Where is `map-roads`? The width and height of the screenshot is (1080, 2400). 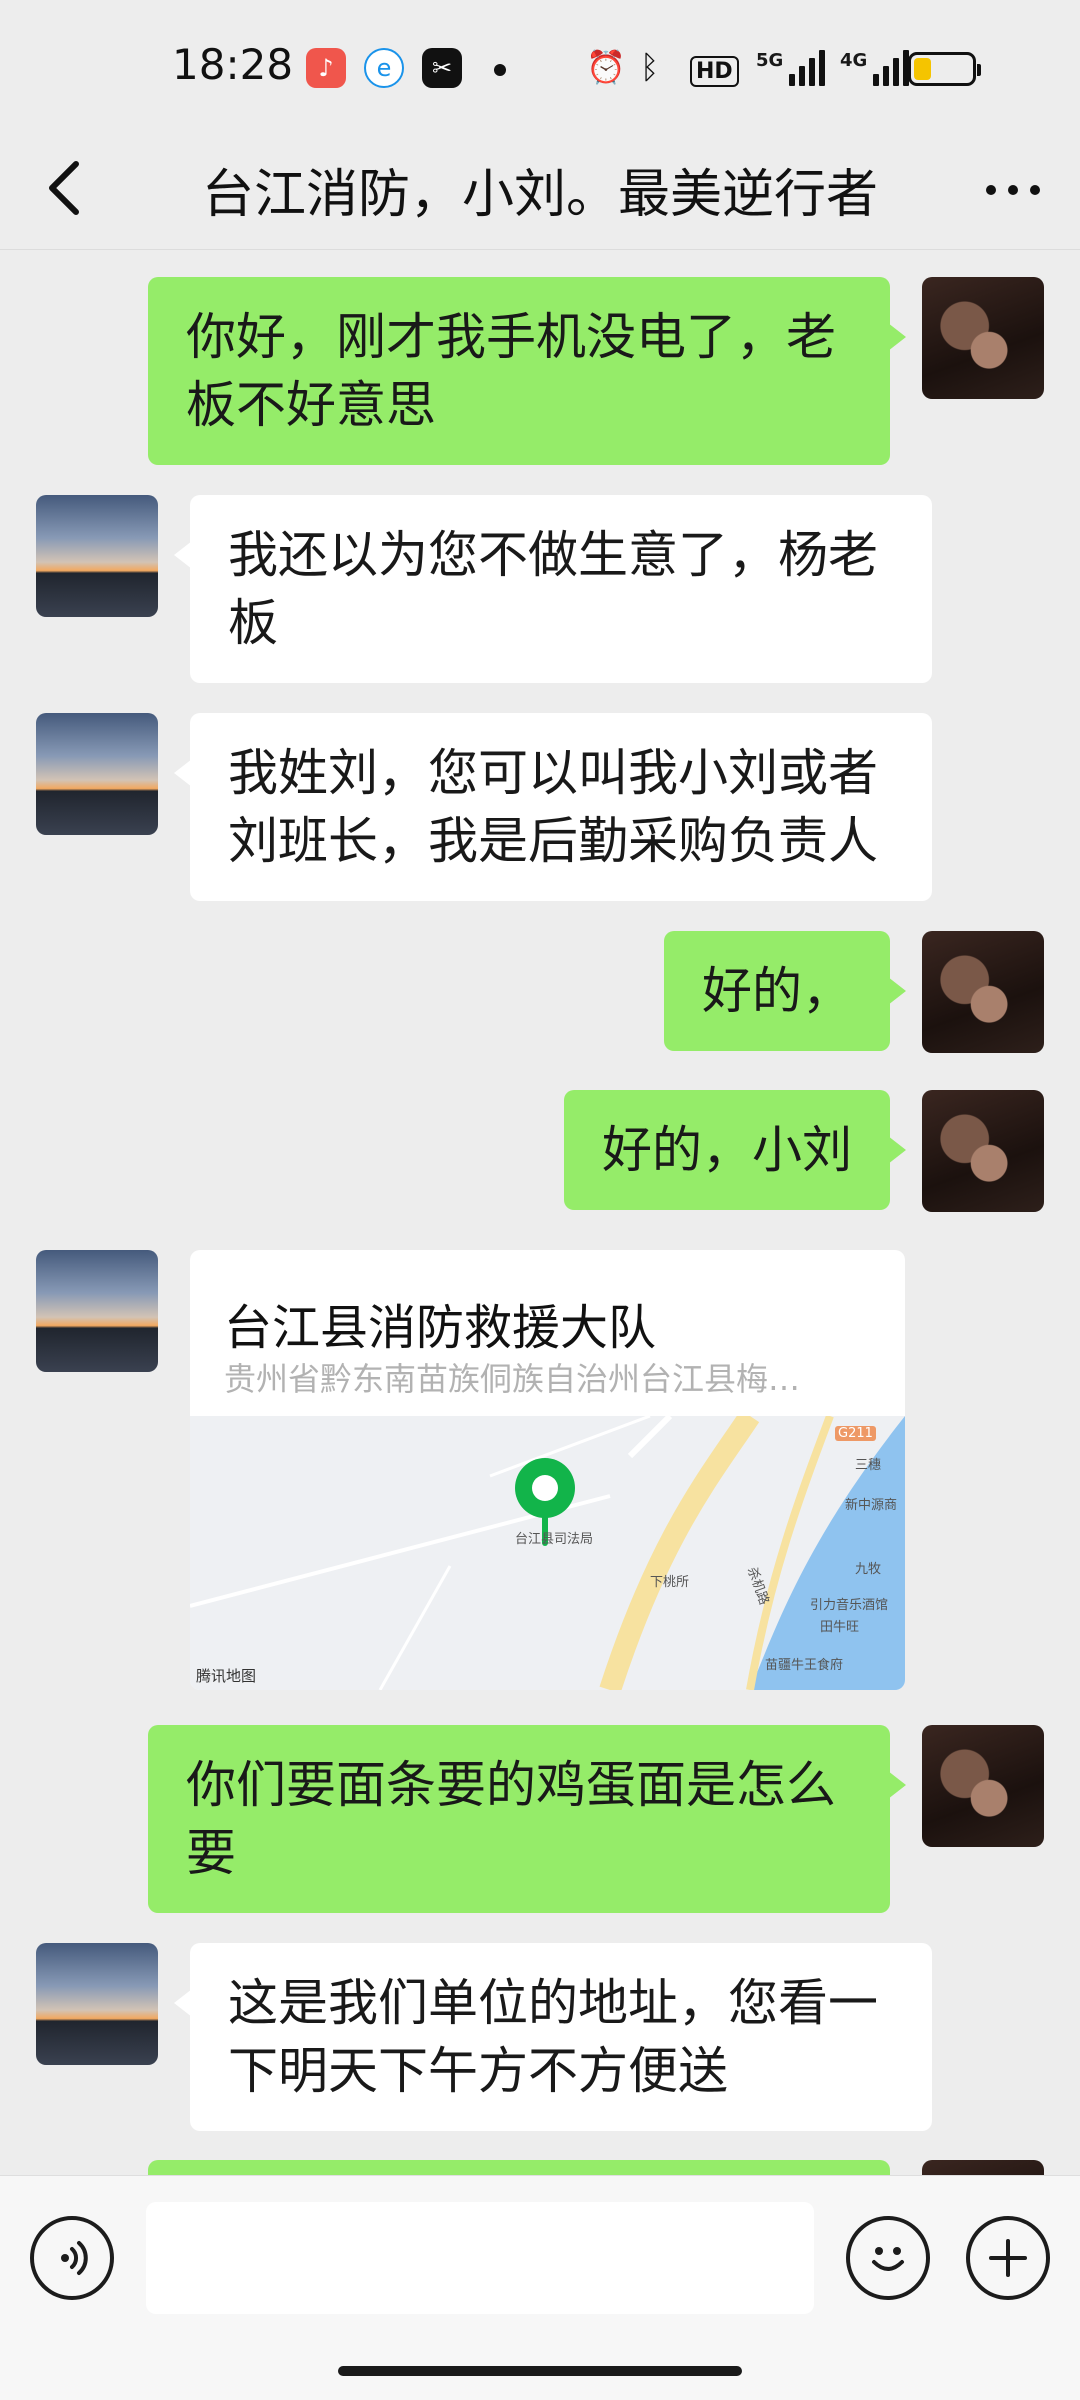 map-roads is located at coordinates (547, 1553).